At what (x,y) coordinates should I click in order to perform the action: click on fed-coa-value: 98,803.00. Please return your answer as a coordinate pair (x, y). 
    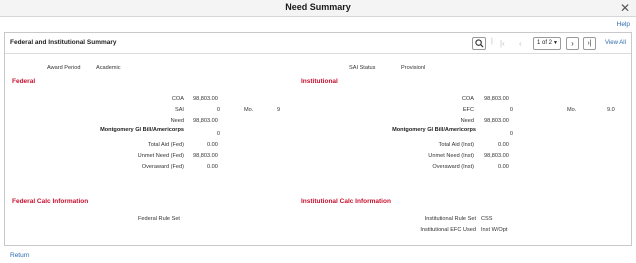
    Looking at the image, I should click on (205, 99).